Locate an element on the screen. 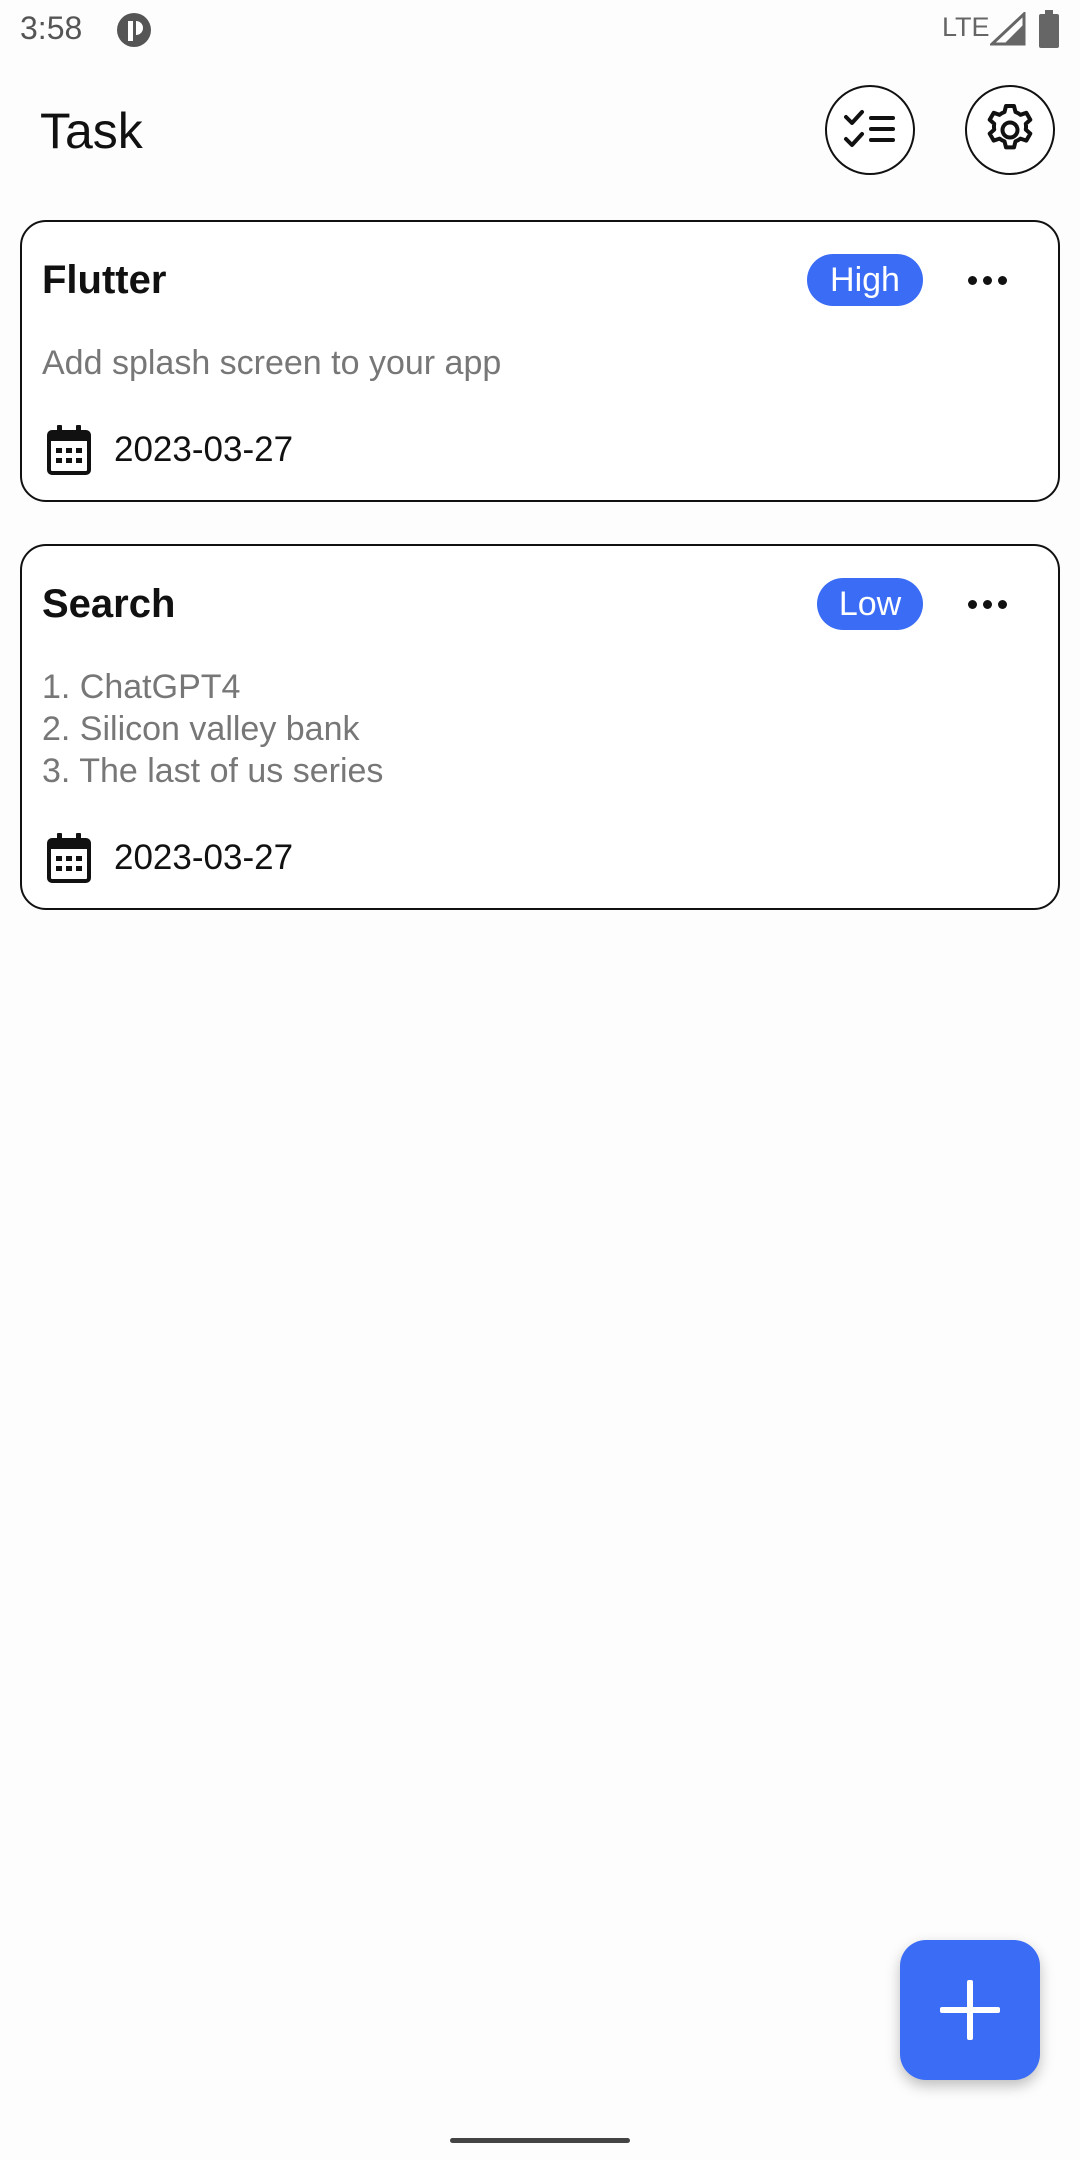 The image size is (1080, 2160). priority-badge: High is located at coordinates (865, 280).